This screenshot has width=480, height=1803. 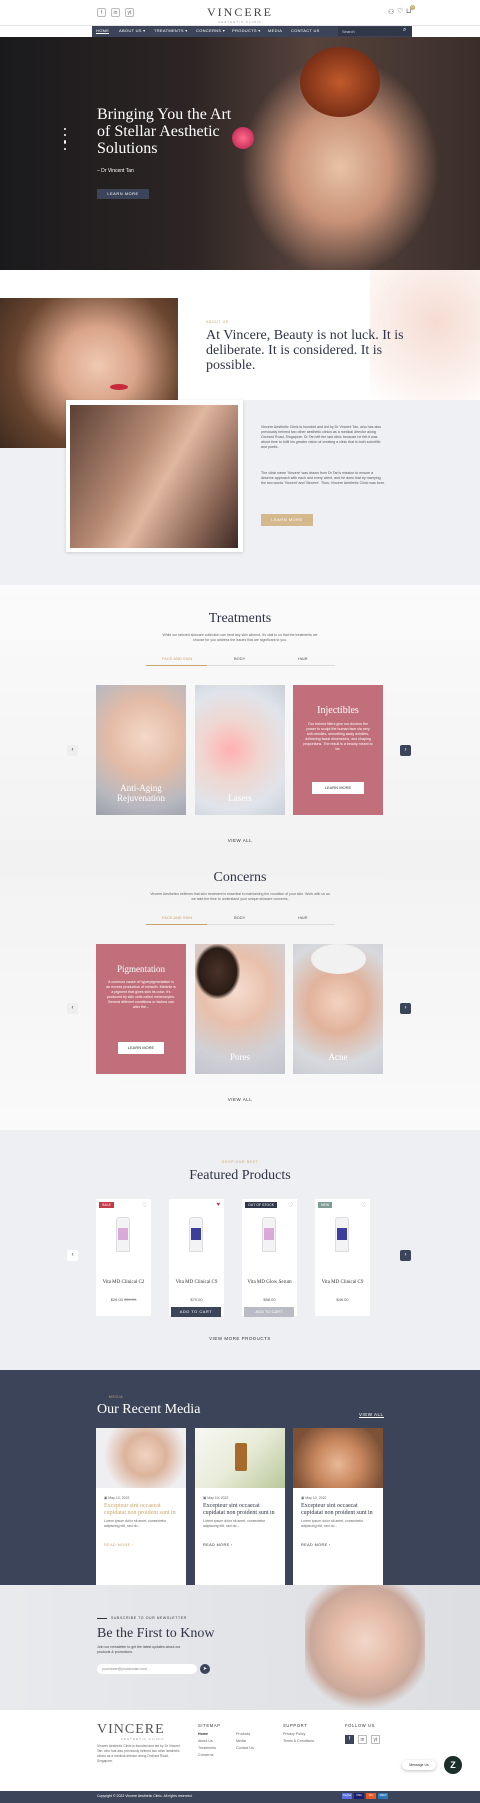 What do you see at coordinates (325, 1205) in the screenshot?
I see `new-badge: NEW` at bounding box center [325, 1205].